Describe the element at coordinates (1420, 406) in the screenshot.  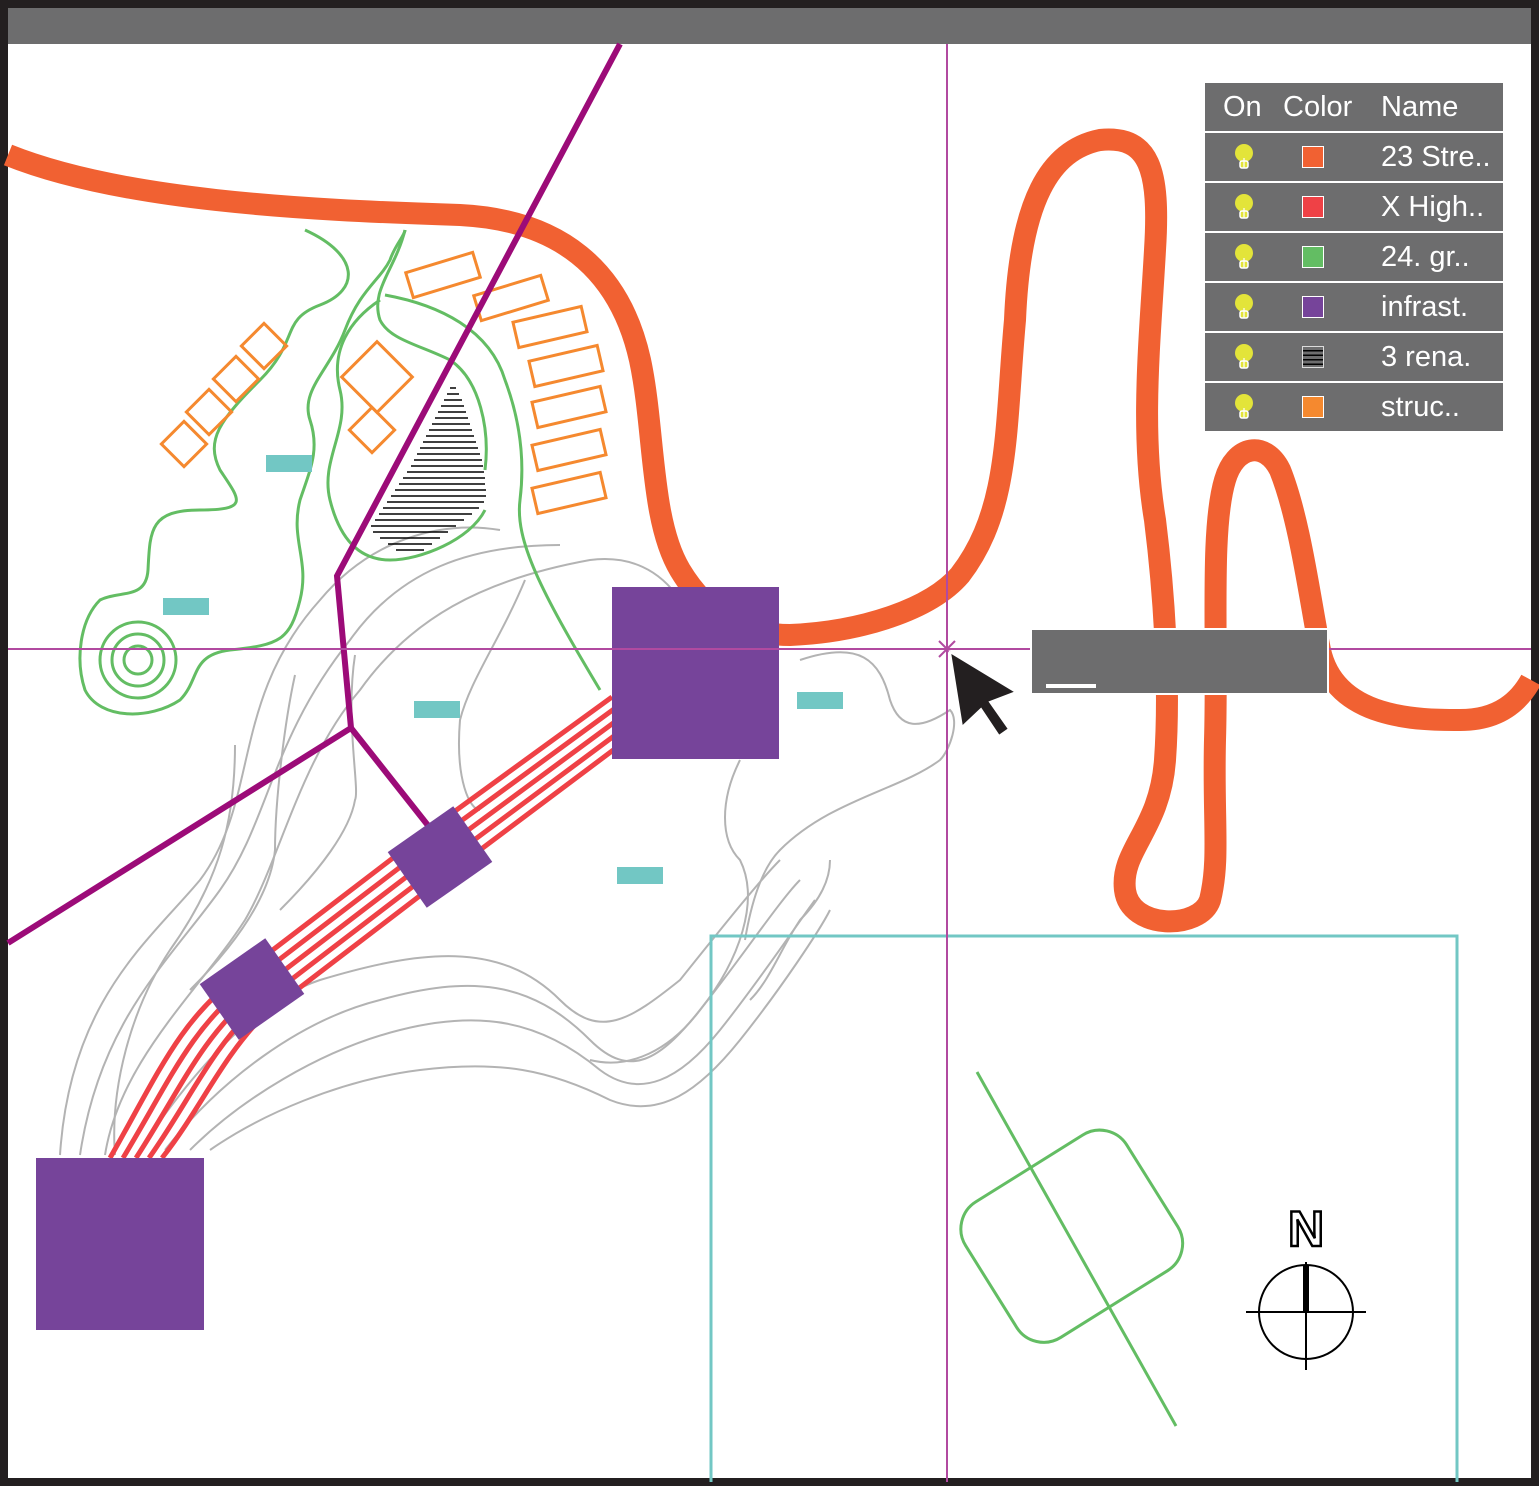
I see `layer-name: struc..` at that location.